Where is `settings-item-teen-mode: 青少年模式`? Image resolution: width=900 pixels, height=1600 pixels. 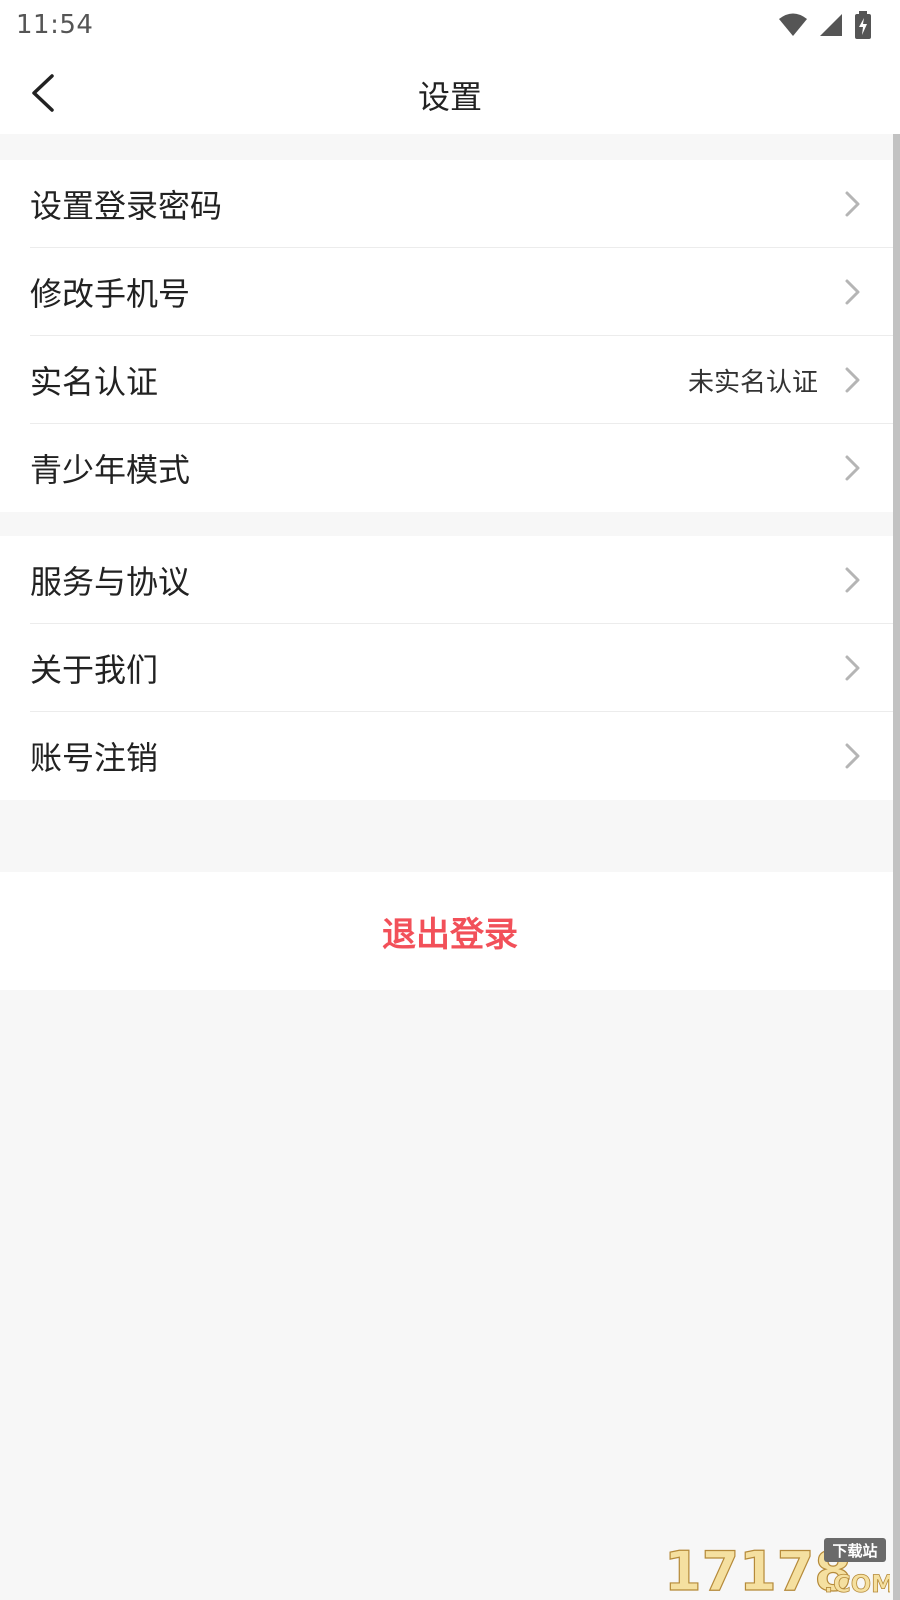 settings-item-teen-mode: 青少年模式 is located at coordinates (450, 468).